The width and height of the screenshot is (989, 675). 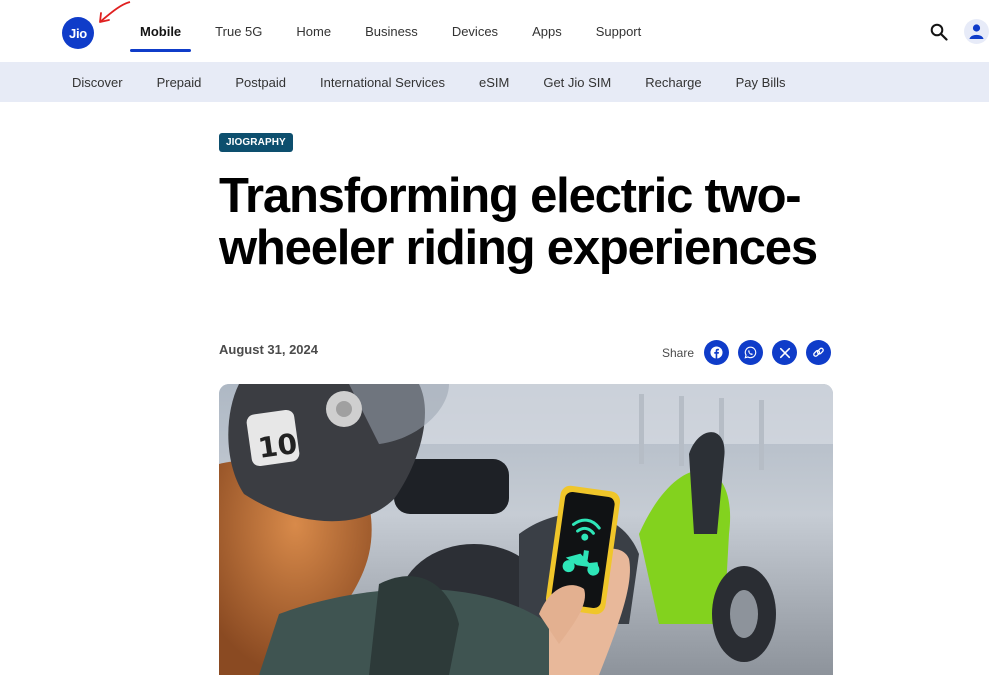 What do you see at coordinates (160, 31) in the screenshot?
I see `nav-mobile: Mobile` at bounding box center [160, 31].